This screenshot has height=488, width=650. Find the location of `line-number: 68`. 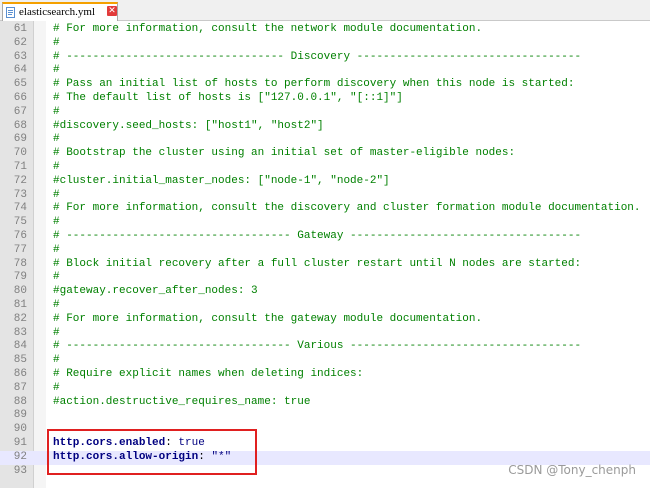

line-number: 68 is located at coordinates (20, 125).